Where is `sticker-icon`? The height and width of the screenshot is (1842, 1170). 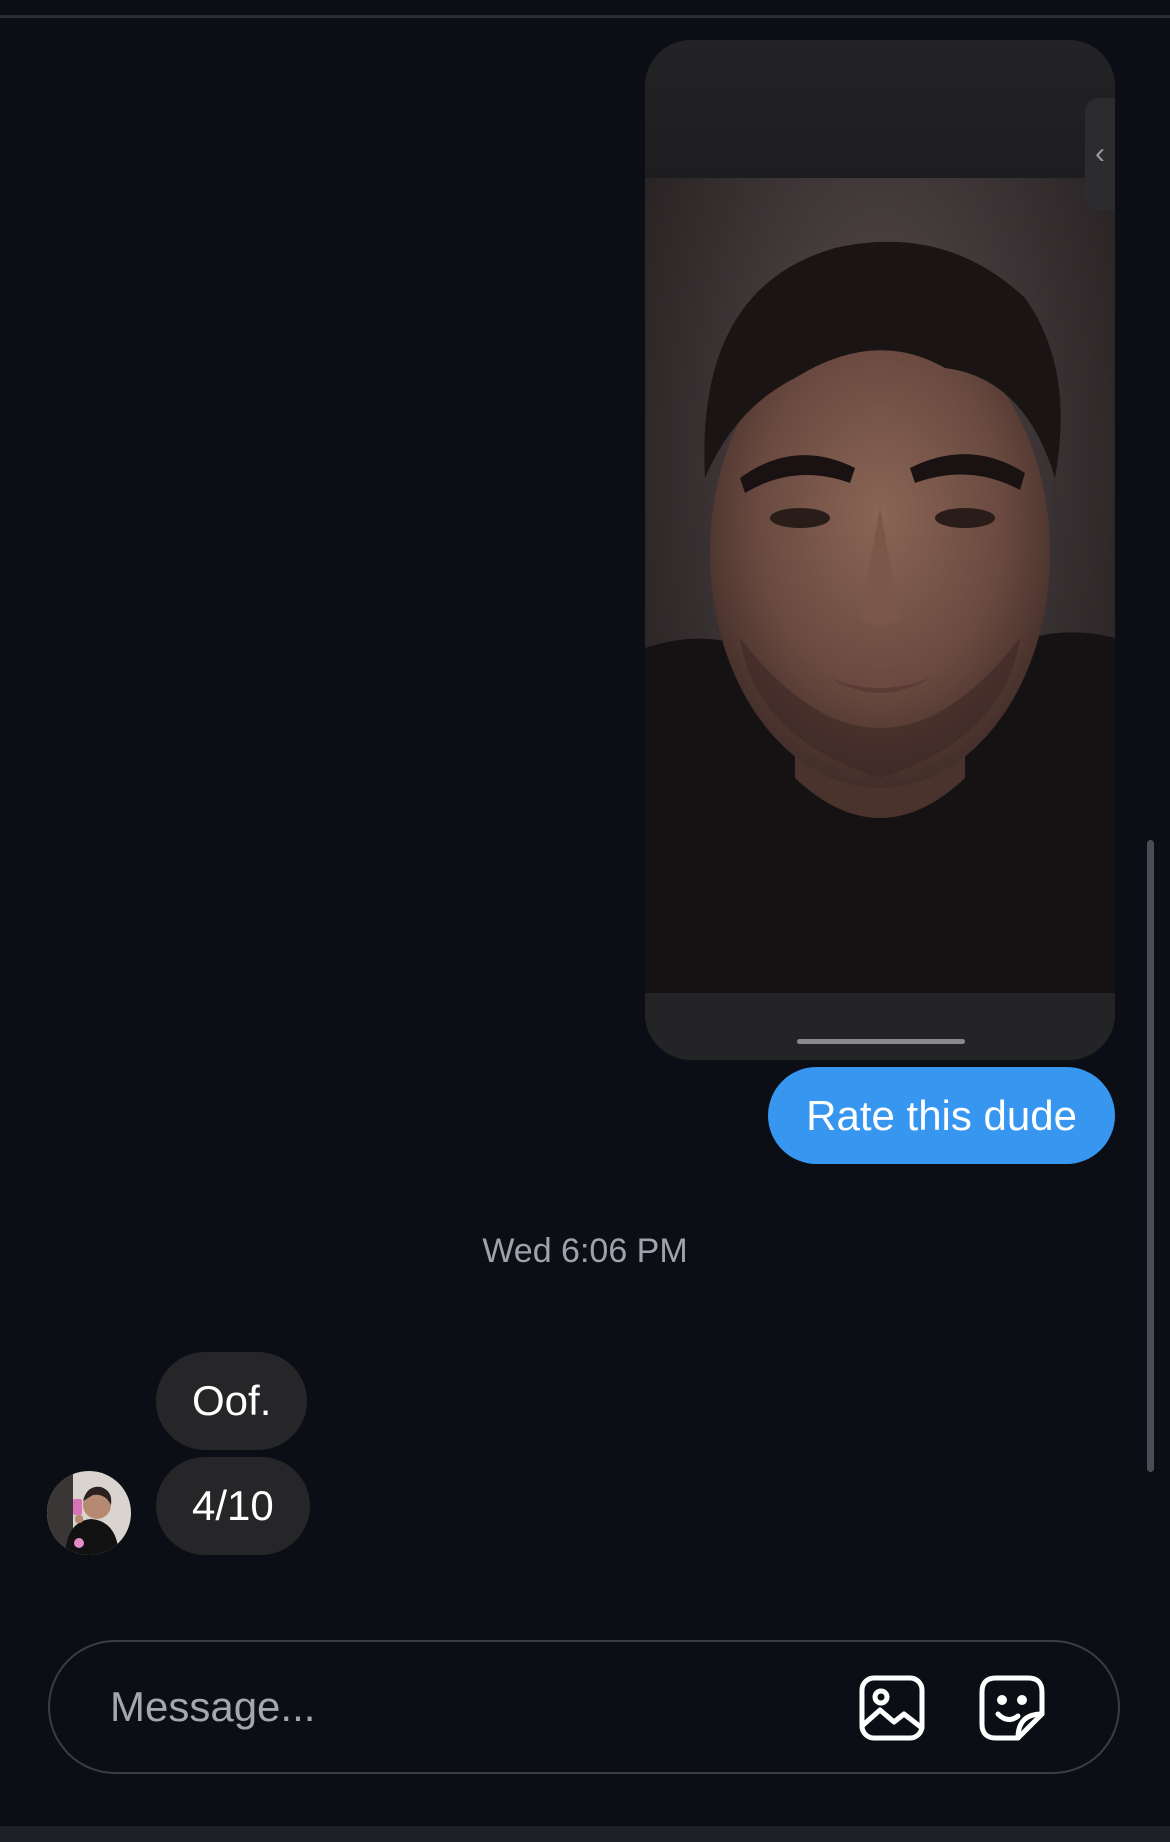
sticker-icon is located at coordinates (1012, 1708).